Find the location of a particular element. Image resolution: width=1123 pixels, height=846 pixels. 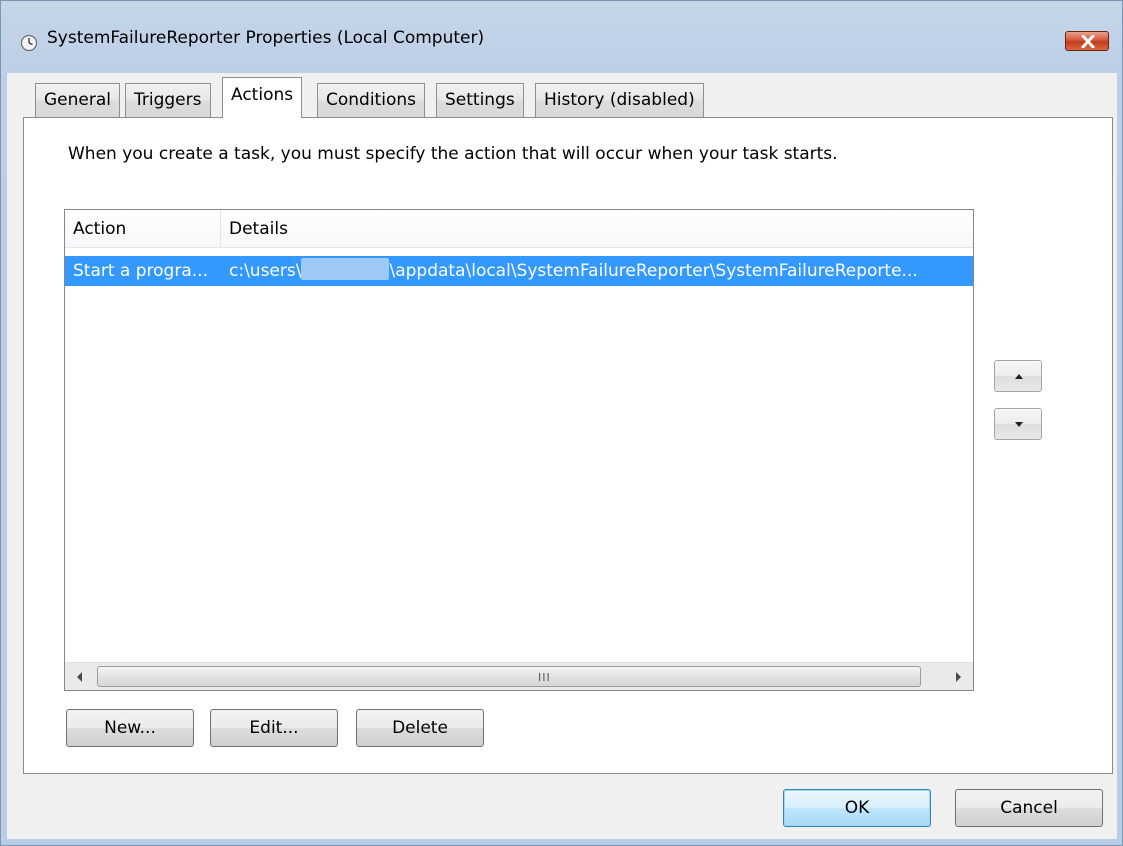

scroll-grip: III is located at coordinates (544, 677).